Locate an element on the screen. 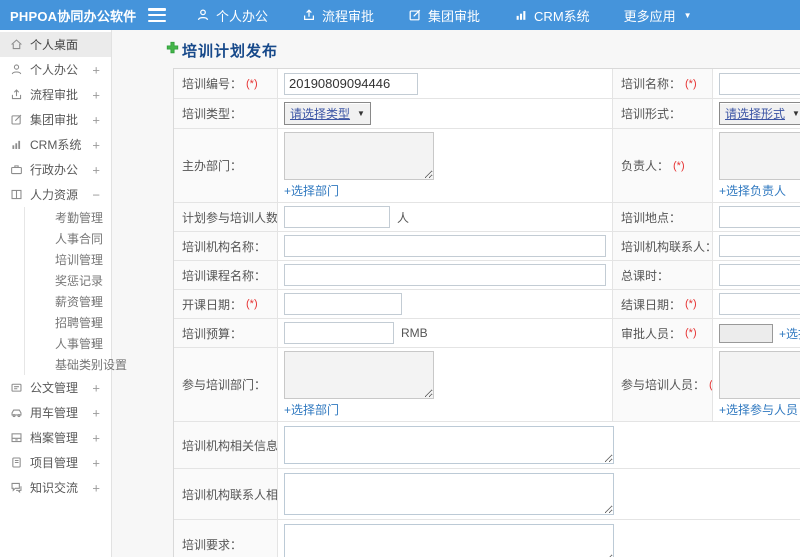  course-name-input is located at coordinates (445, 275).